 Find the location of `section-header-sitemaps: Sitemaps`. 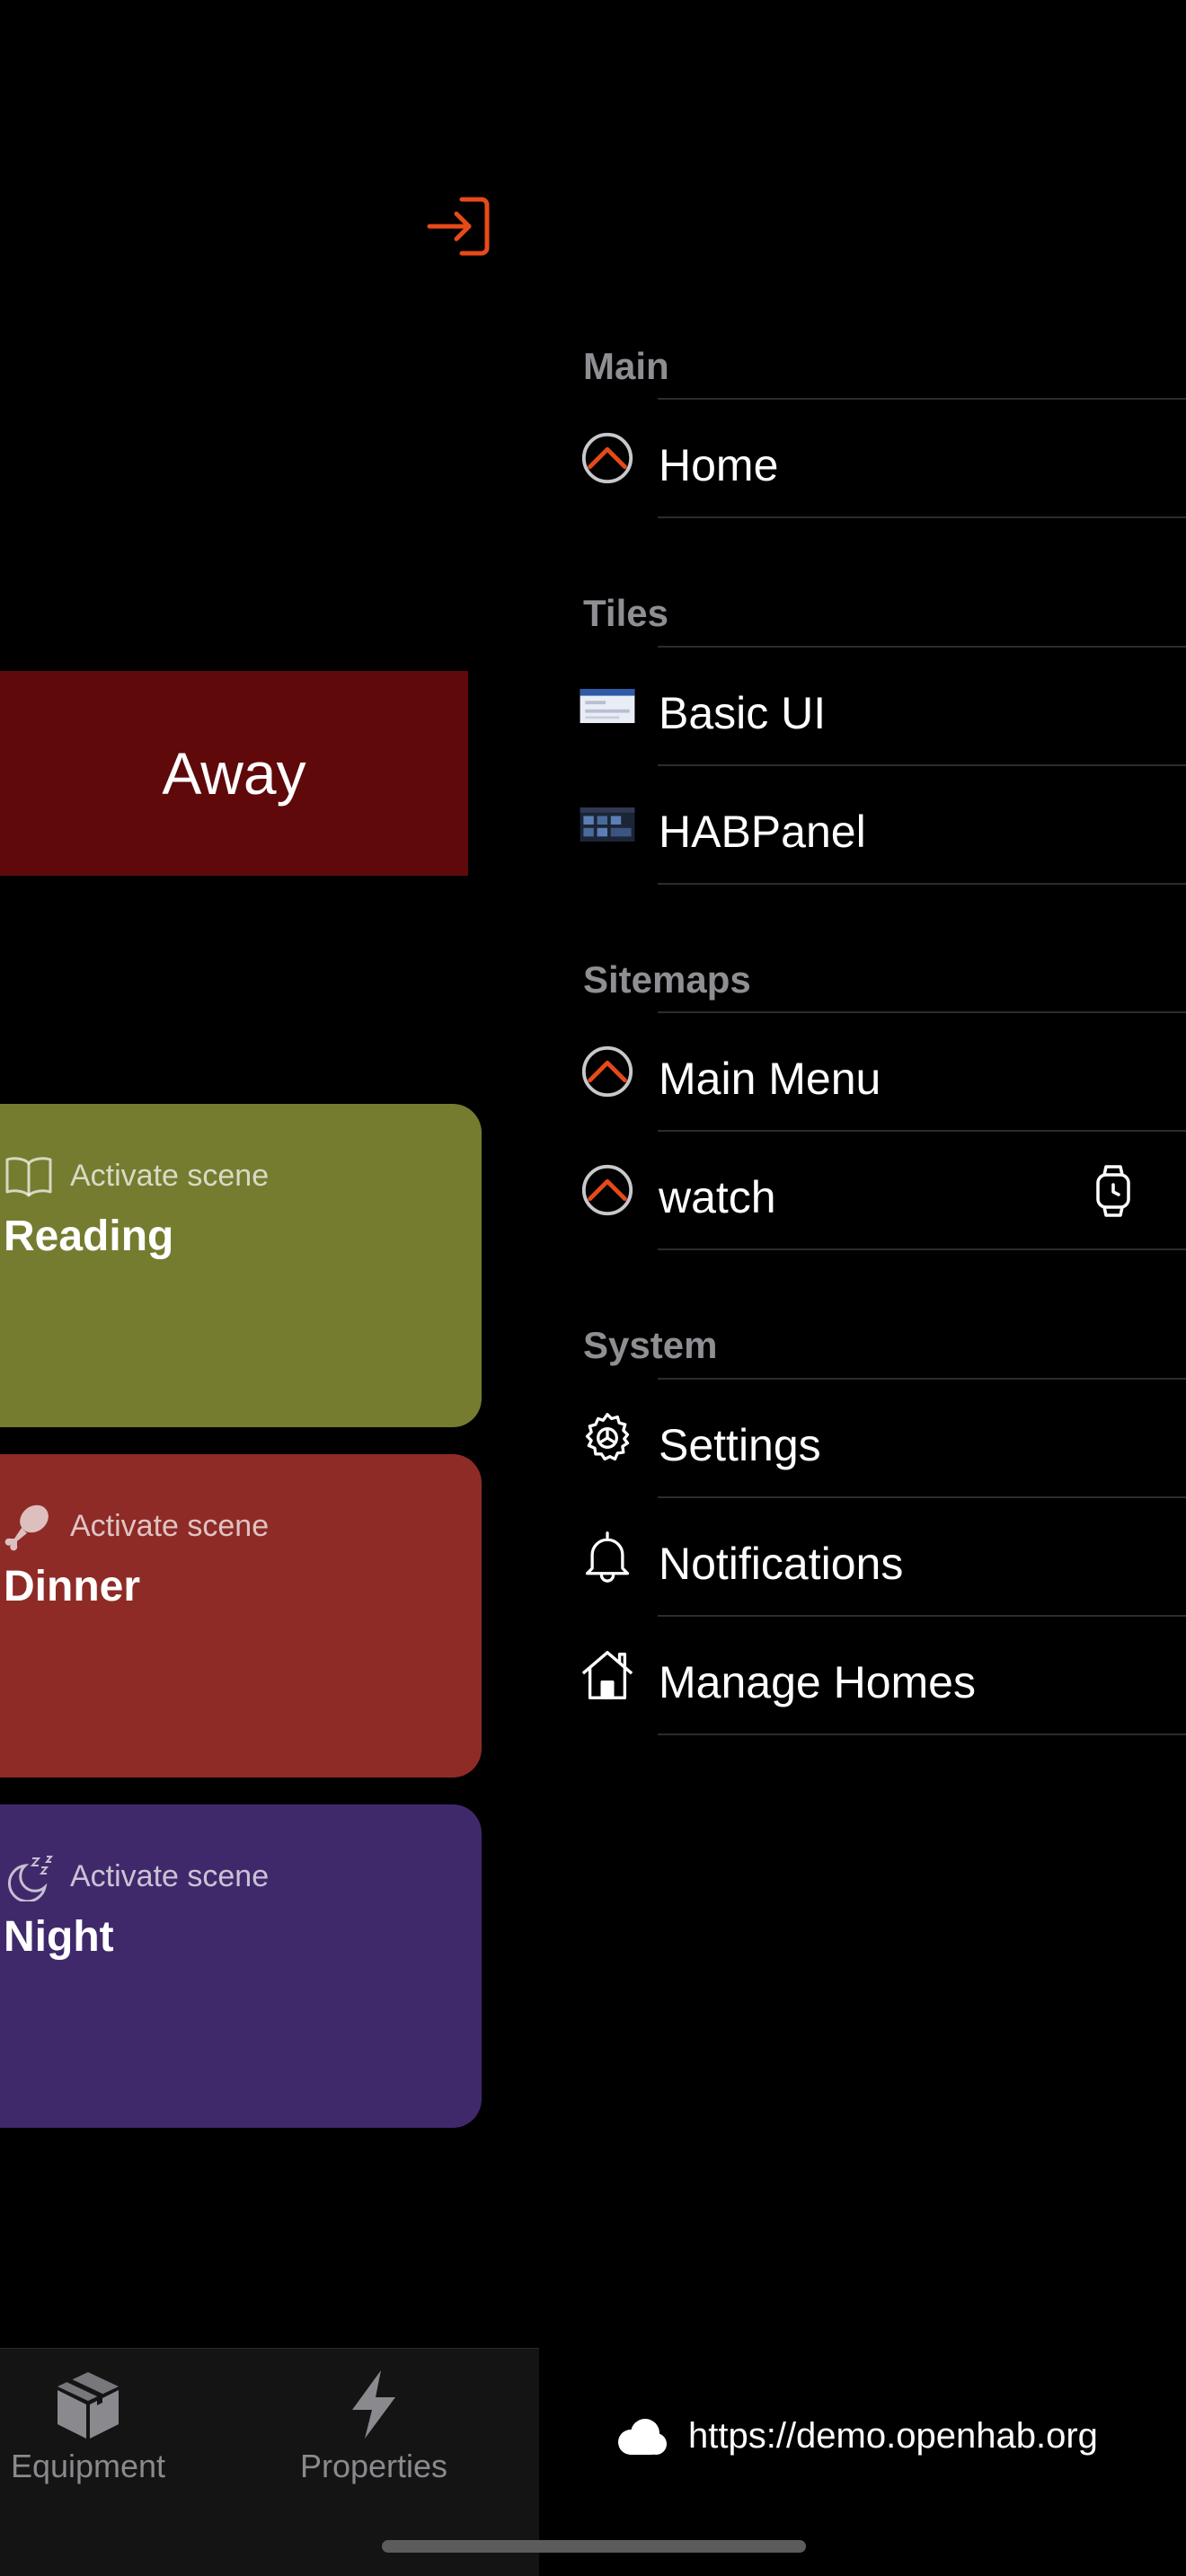

section-header-sitemaps: Sitemaps is located at coordinates (667, 979).